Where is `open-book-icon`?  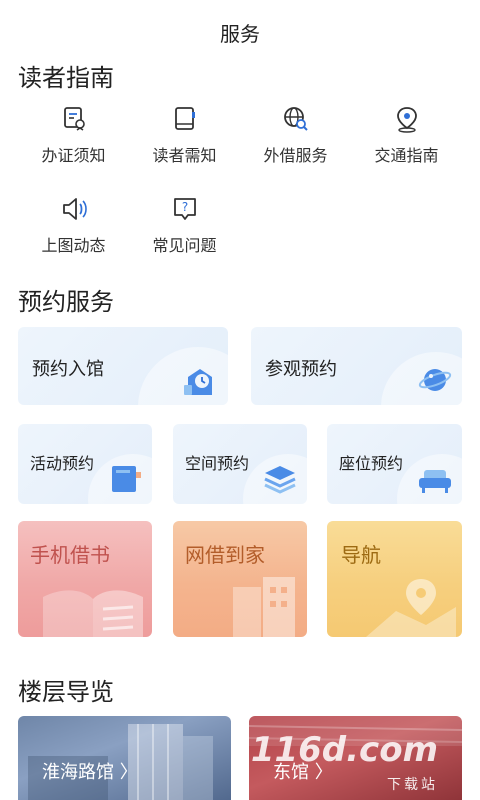 open-book-icon is located at coordinates (93, 613).